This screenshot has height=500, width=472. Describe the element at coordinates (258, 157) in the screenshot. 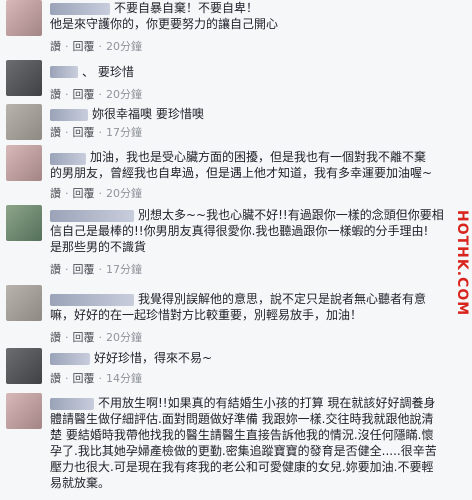

I see `comment-line: 加油，我也是受心臟方面的困擾，但是我也有一個對我不離不棄` at that location.